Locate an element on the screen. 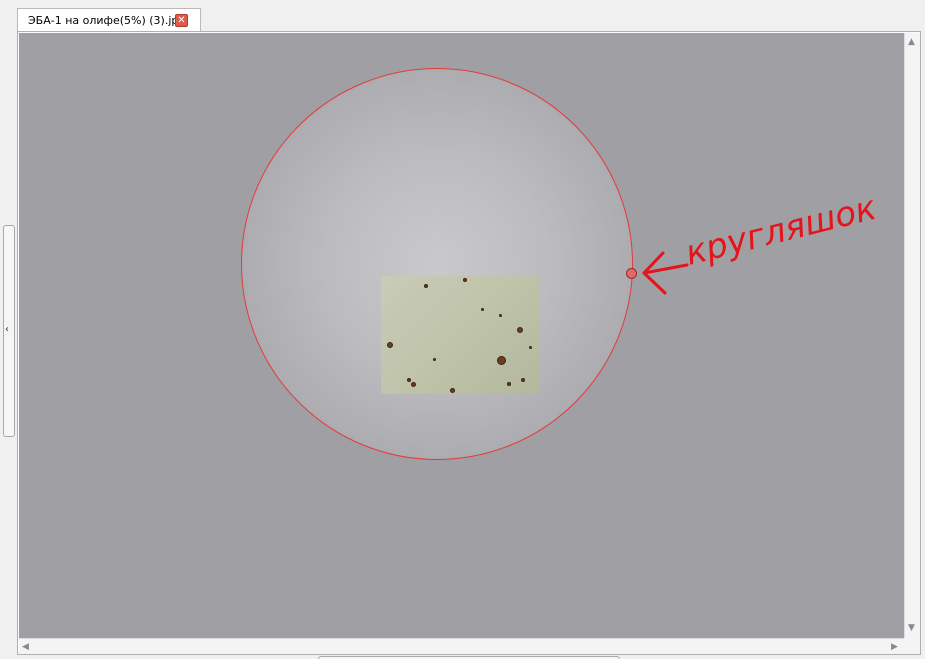  left-panel-toggle: ‹ is located at coordinates (9, 331).